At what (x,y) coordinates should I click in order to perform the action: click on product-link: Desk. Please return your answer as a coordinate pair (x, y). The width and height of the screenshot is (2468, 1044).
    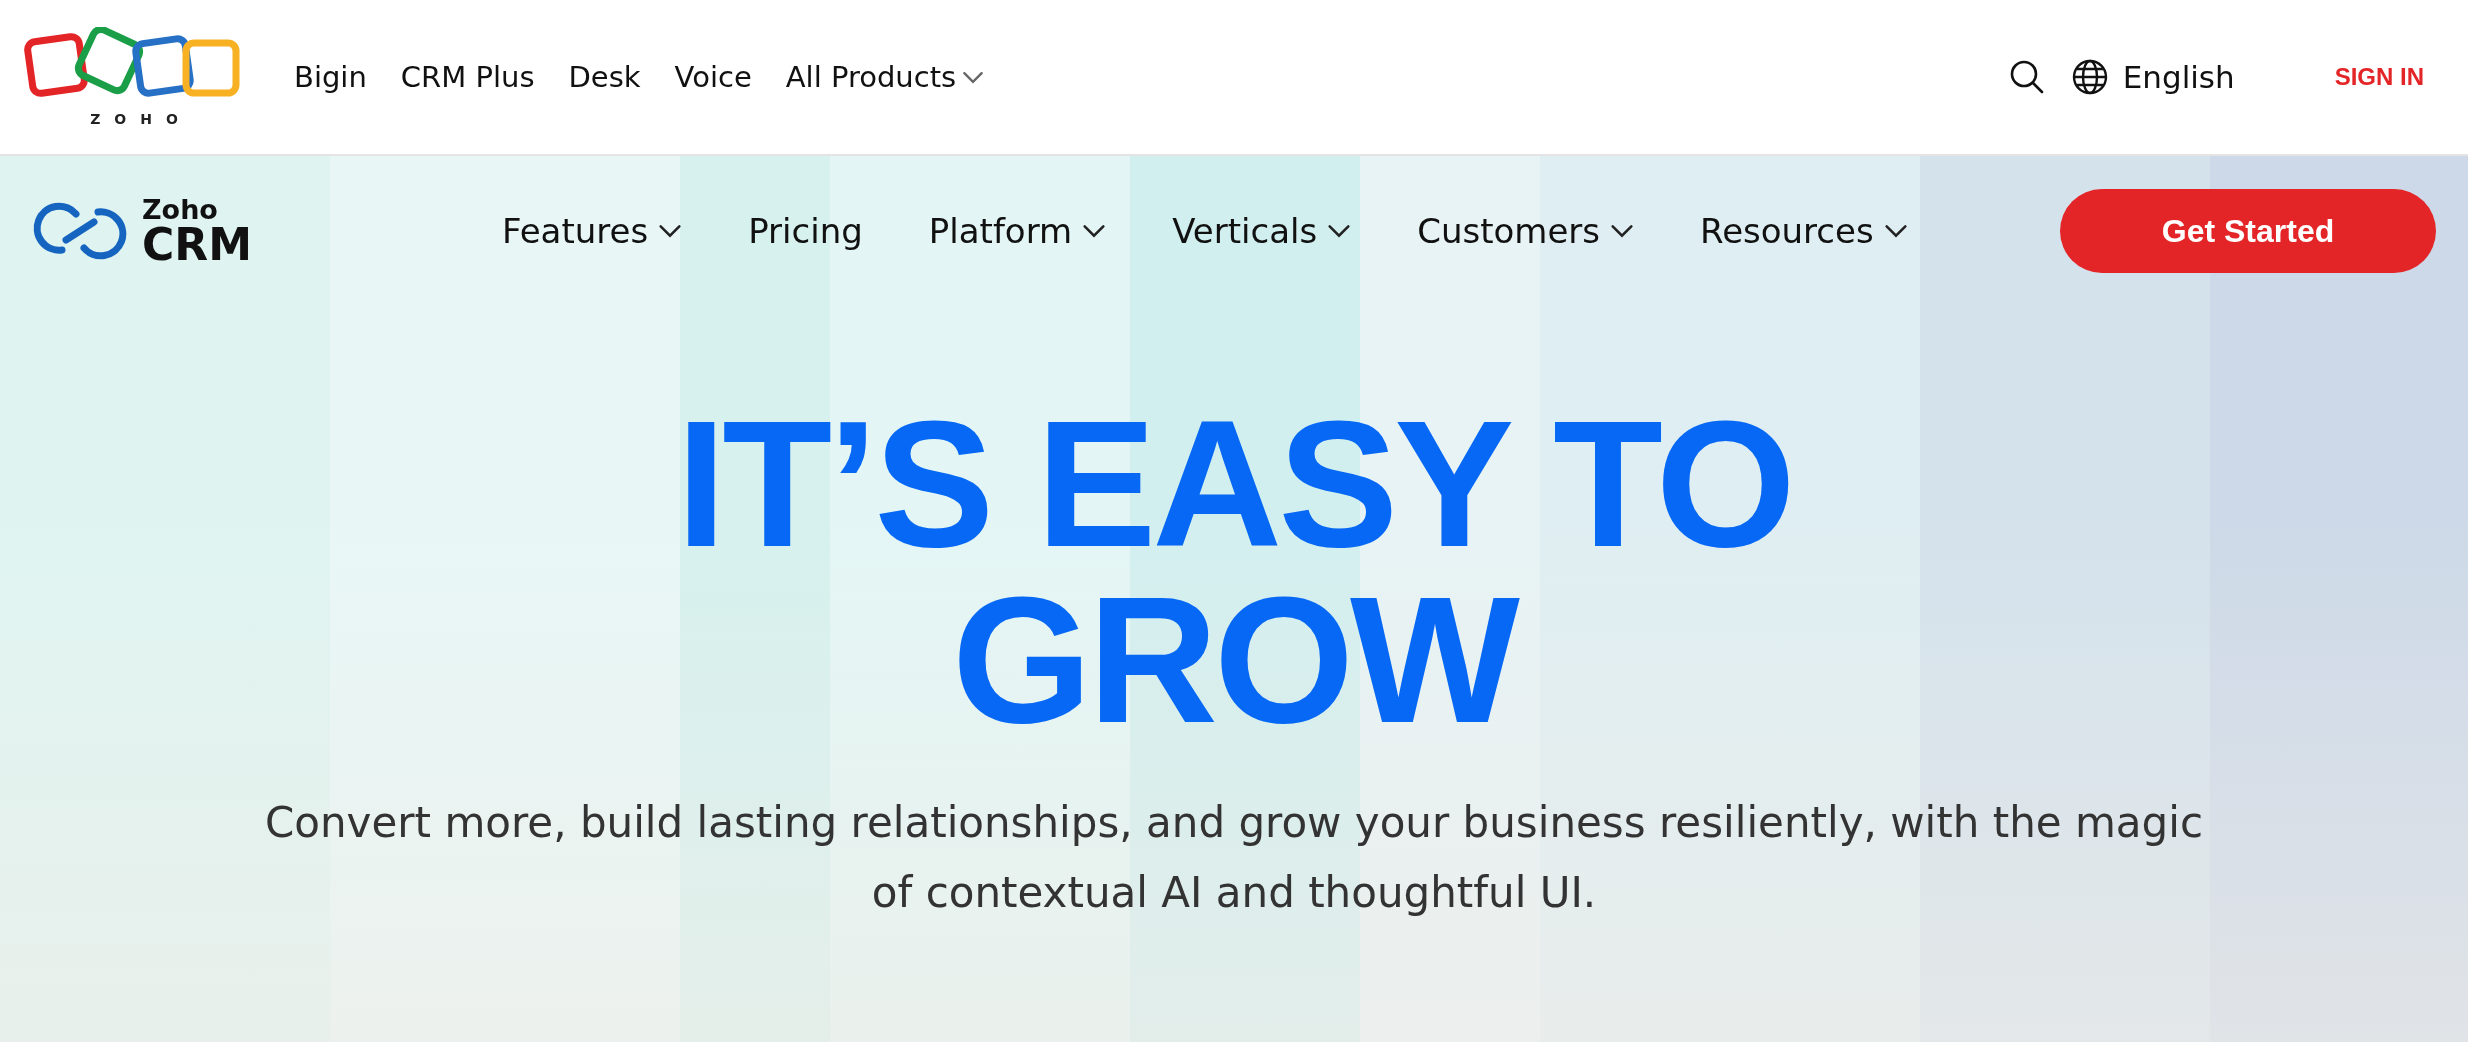
    Looking at the image, I should click on (604, 77).